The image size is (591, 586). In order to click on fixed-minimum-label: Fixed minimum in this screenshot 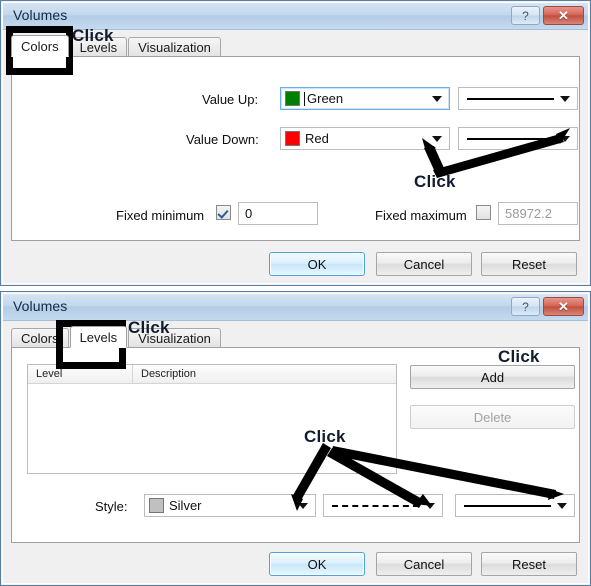, I will do `click(160, 215)`.